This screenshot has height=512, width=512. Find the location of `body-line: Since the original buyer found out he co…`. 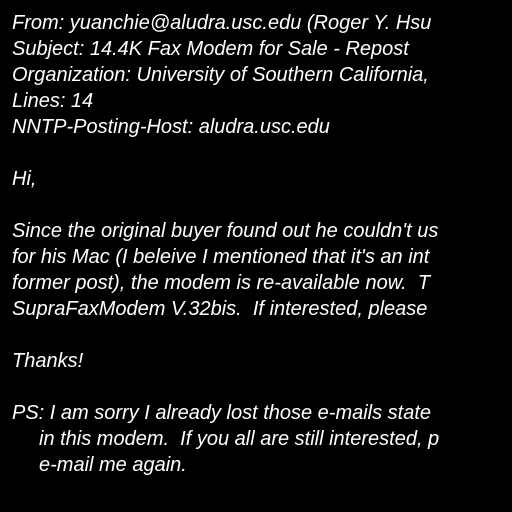

body-line: Since the original buyer found out he co… is located at coordinates (225, 231).